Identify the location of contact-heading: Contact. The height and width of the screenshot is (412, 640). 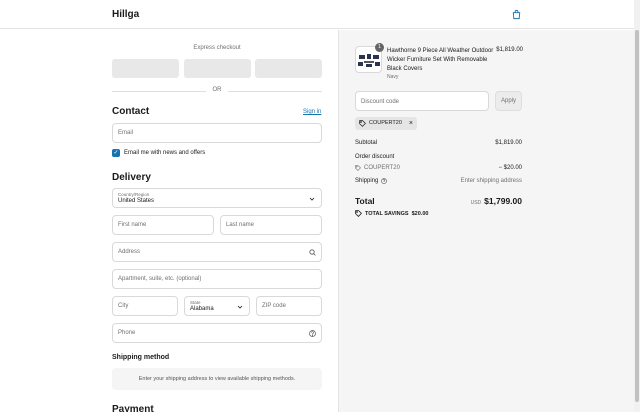
(131, 111).